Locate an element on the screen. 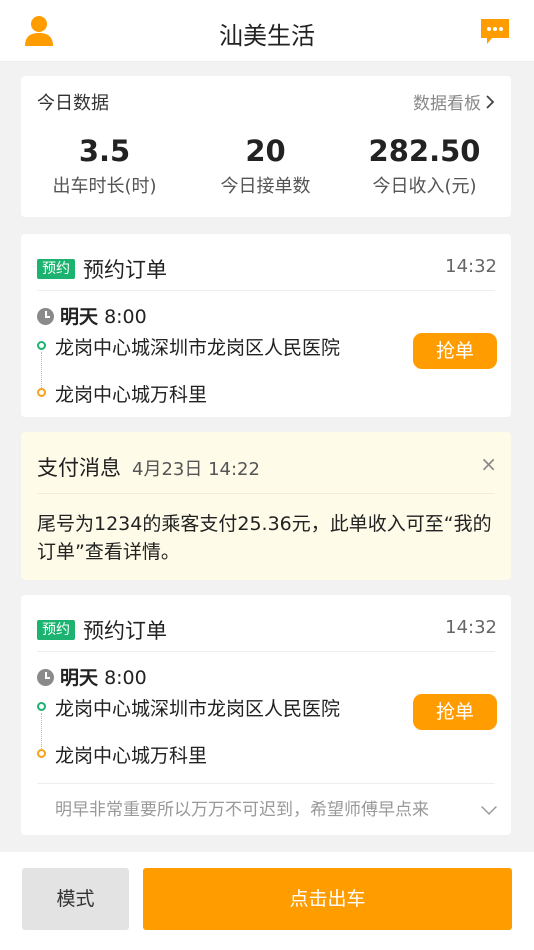 This screenshot has width=534, height=950. start-driving-button: 点击出车 is located at coordinates (327, 899).